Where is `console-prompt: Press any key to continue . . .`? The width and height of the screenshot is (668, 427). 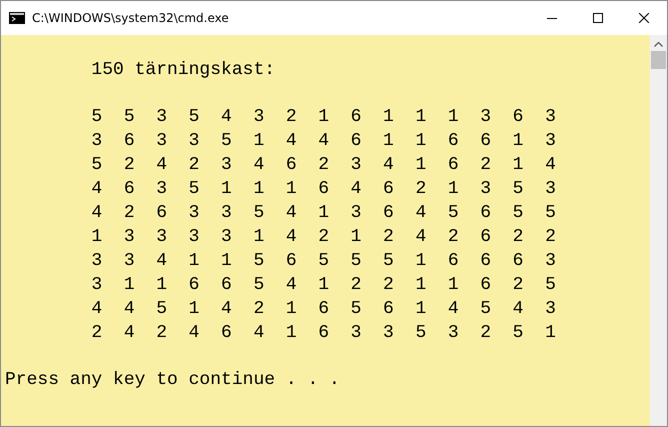 console-prompt: Press any key to continue . . . is located at coordinates (173, 380).